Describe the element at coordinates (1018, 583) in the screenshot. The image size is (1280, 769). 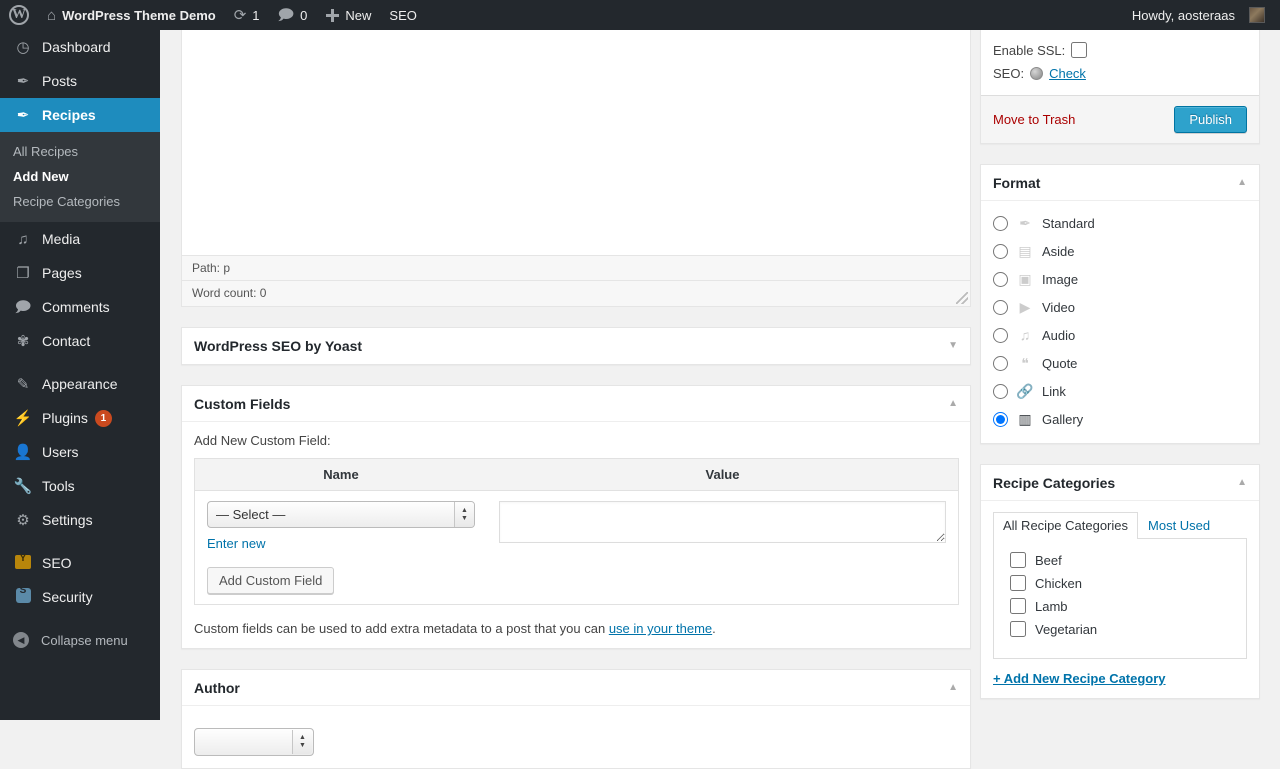
I see `category-checkbox-chicken` at that location.